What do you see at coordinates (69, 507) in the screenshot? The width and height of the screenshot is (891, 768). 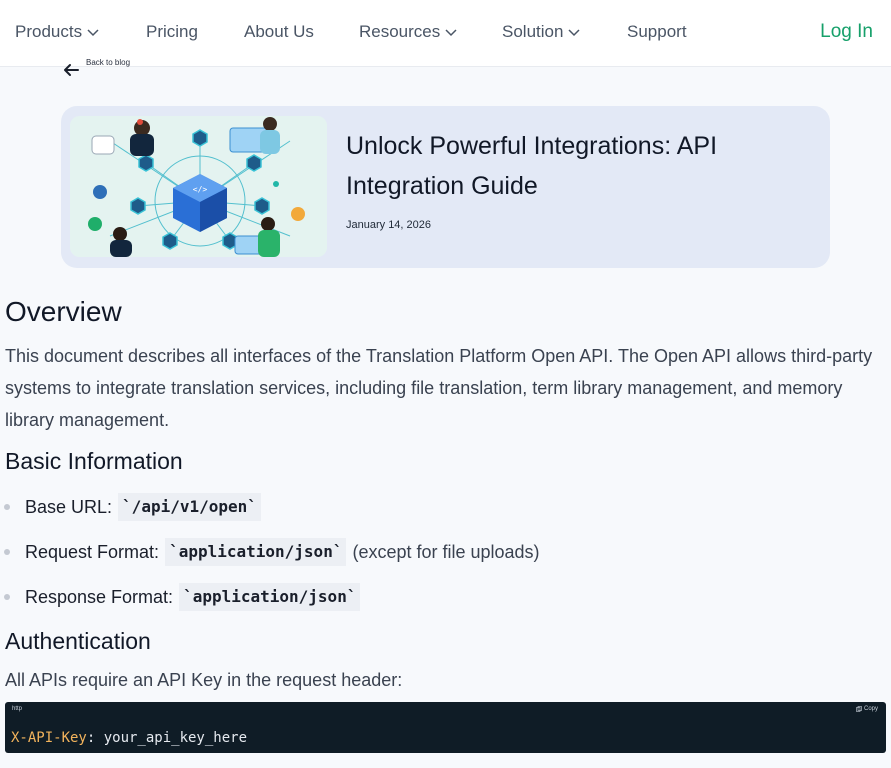 I see `list-item-label: Base URL:` at bounding box center [69, 507].